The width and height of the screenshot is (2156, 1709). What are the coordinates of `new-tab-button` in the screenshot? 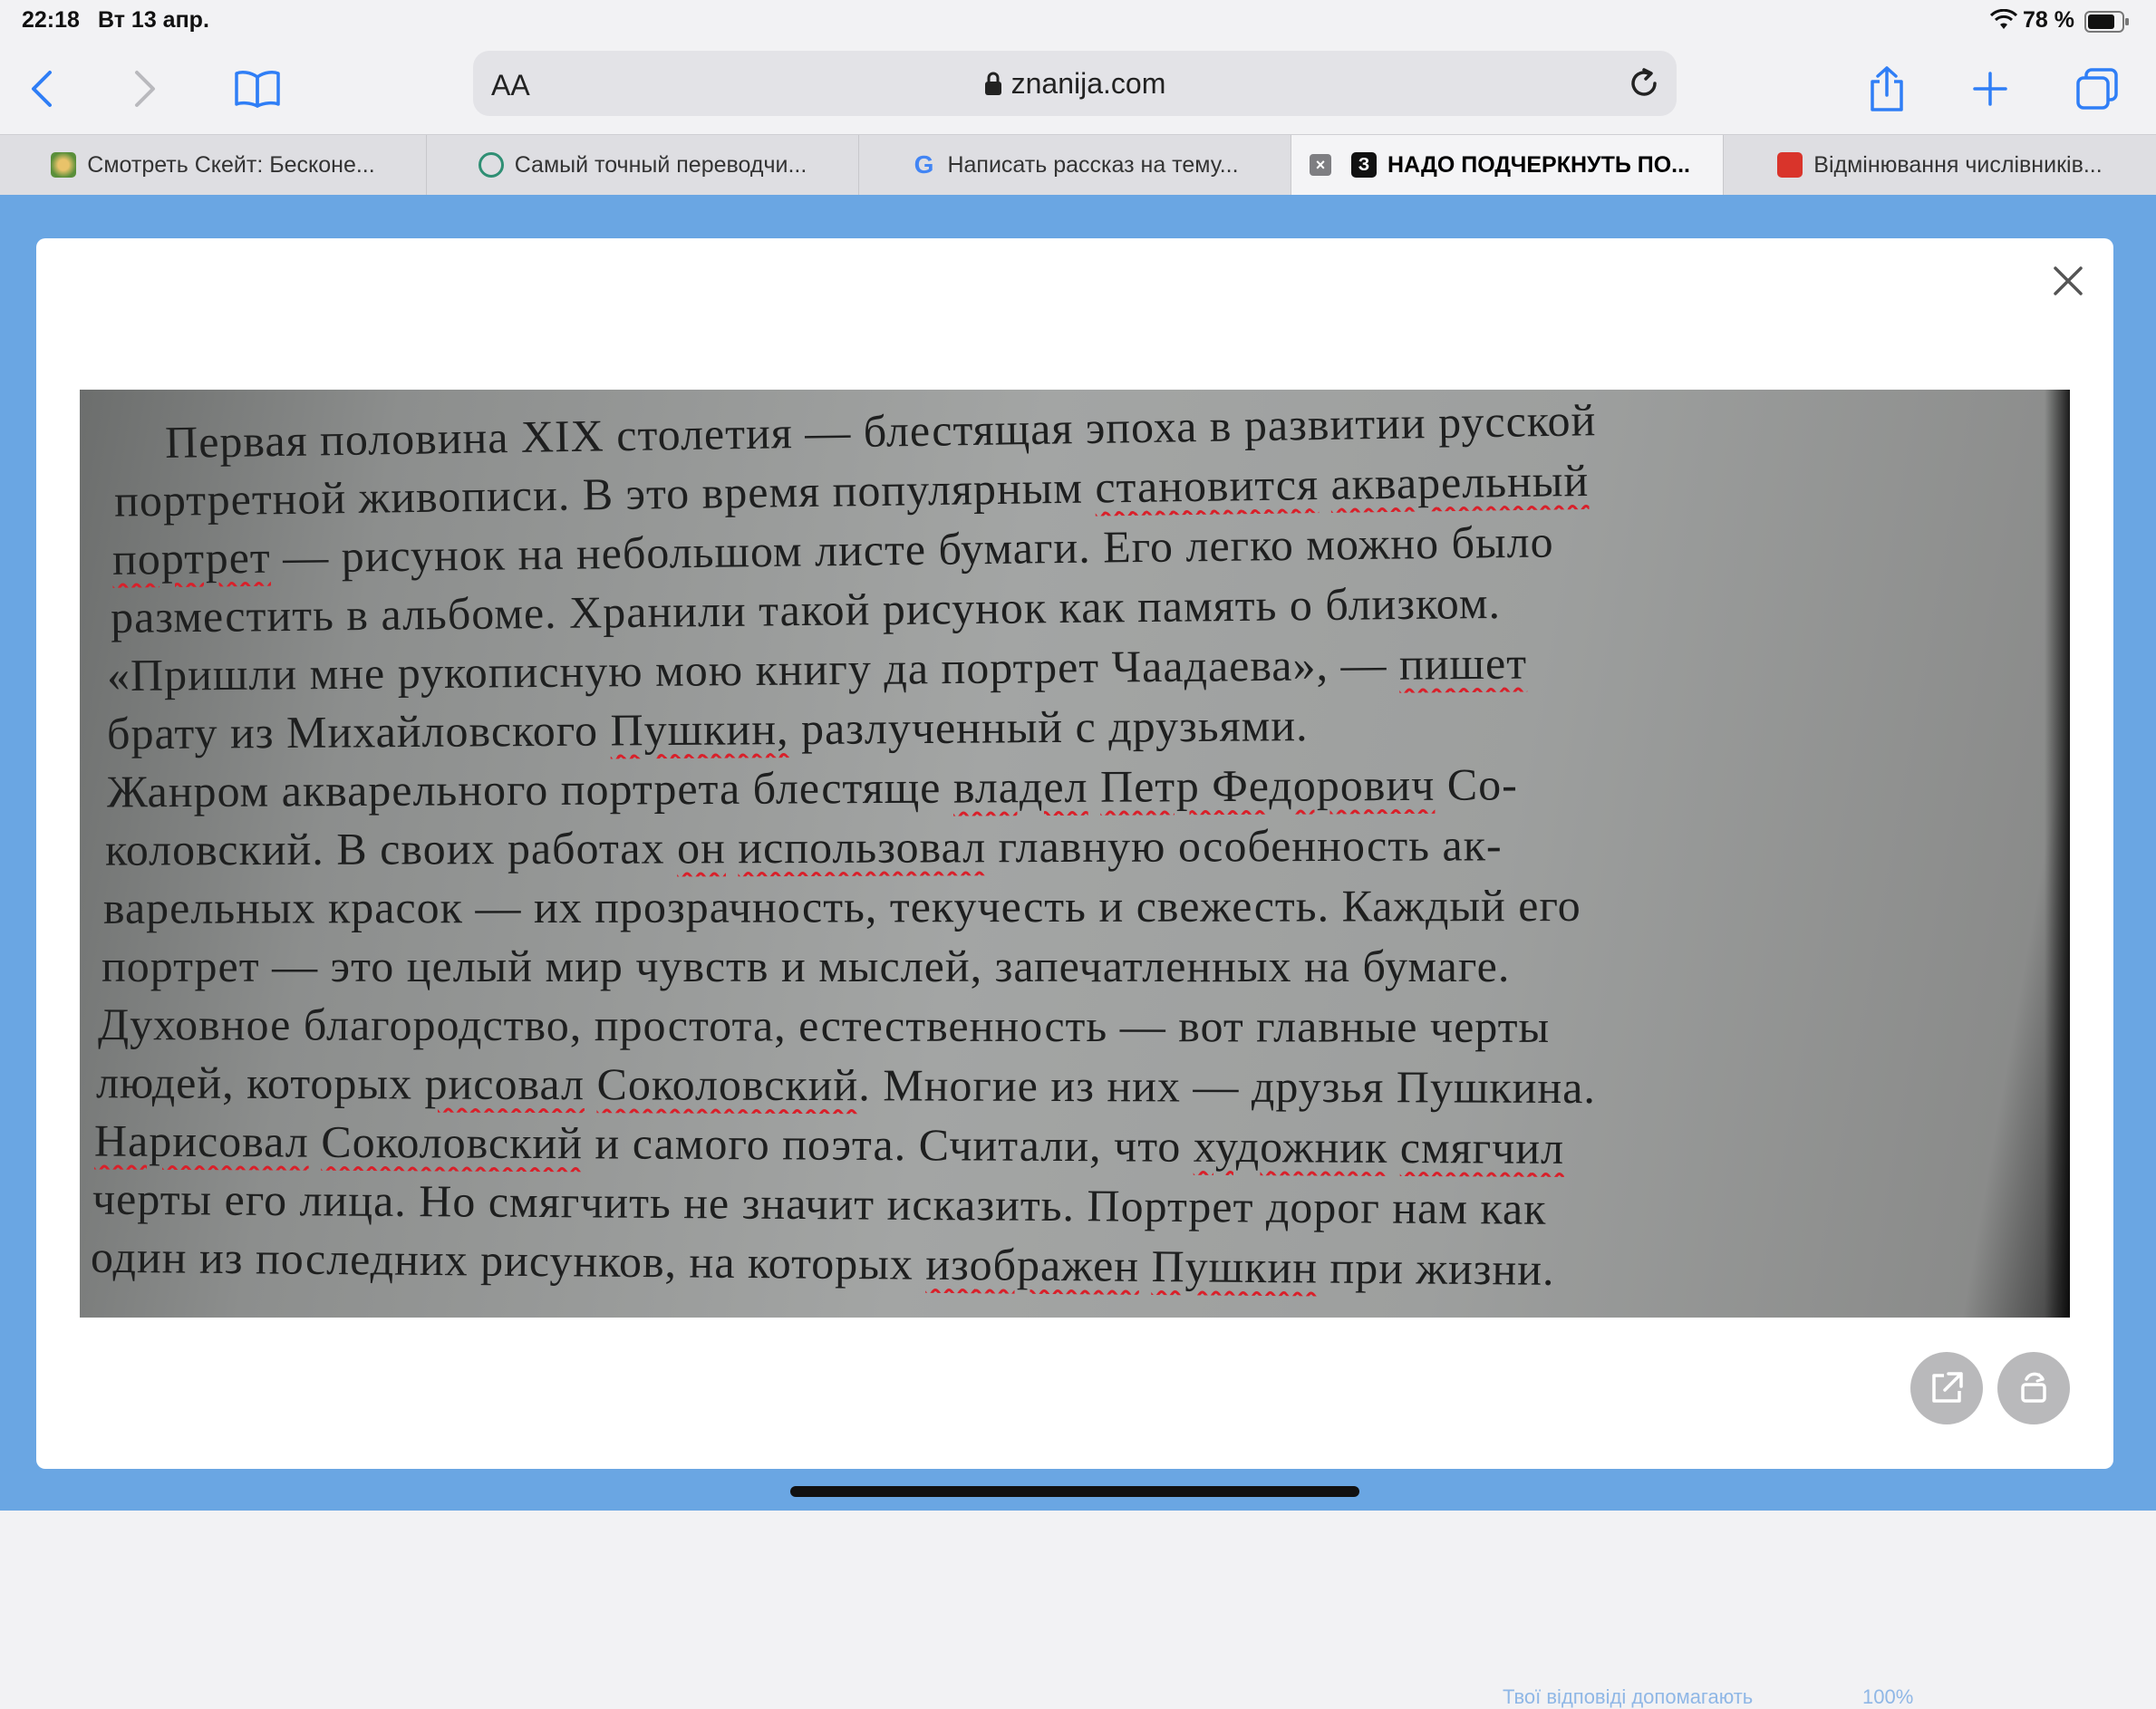 It's located at (1990, 89).